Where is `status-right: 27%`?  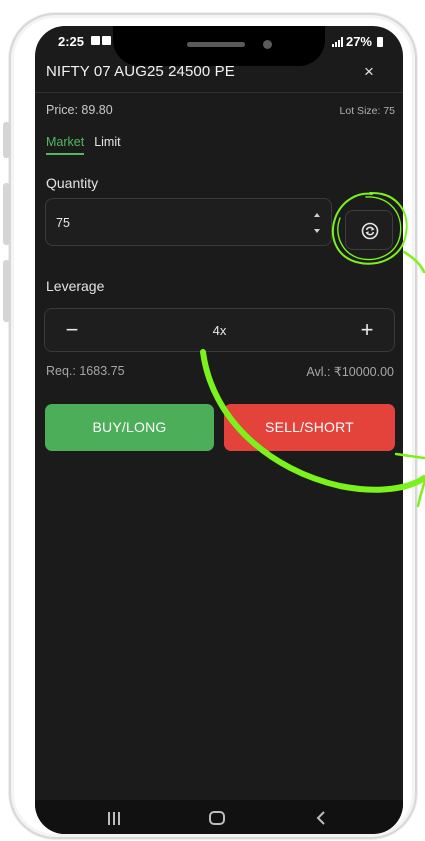 status-right: 27% is located at coordinates (357, 41).